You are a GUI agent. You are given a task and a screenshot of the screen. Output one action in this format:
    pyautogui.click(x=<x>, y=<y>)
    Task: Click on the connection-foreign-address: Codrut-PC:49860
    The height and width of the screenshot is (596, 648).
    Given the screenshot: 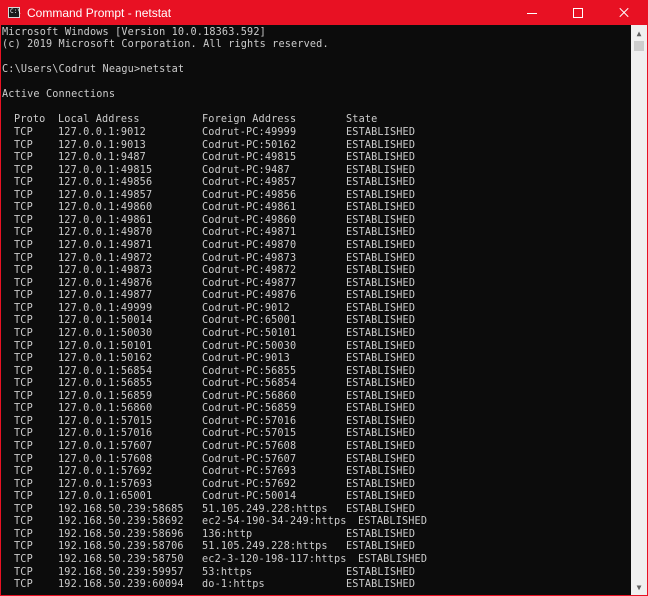 What is the action you would take?
    pyautogui.click(x=249, y=220)
    